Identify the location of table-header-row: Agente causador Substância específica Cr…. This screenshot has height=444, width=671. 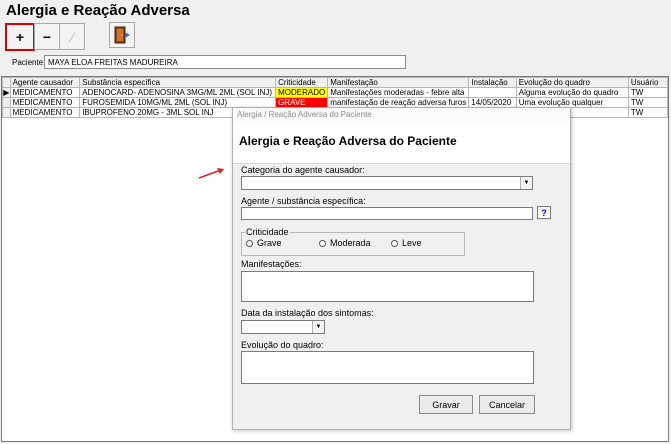
(335, 82).